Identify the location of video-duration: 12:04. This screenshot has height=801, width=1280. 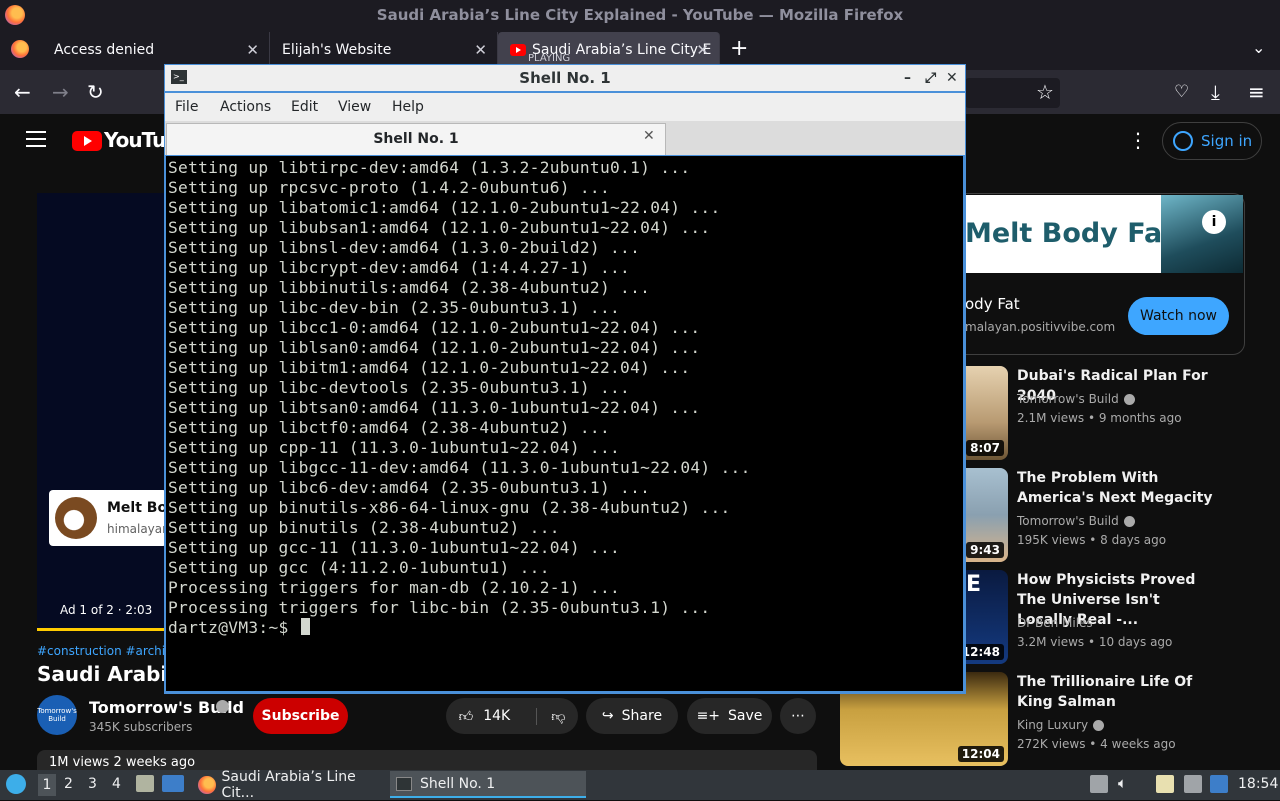
(980, 754).